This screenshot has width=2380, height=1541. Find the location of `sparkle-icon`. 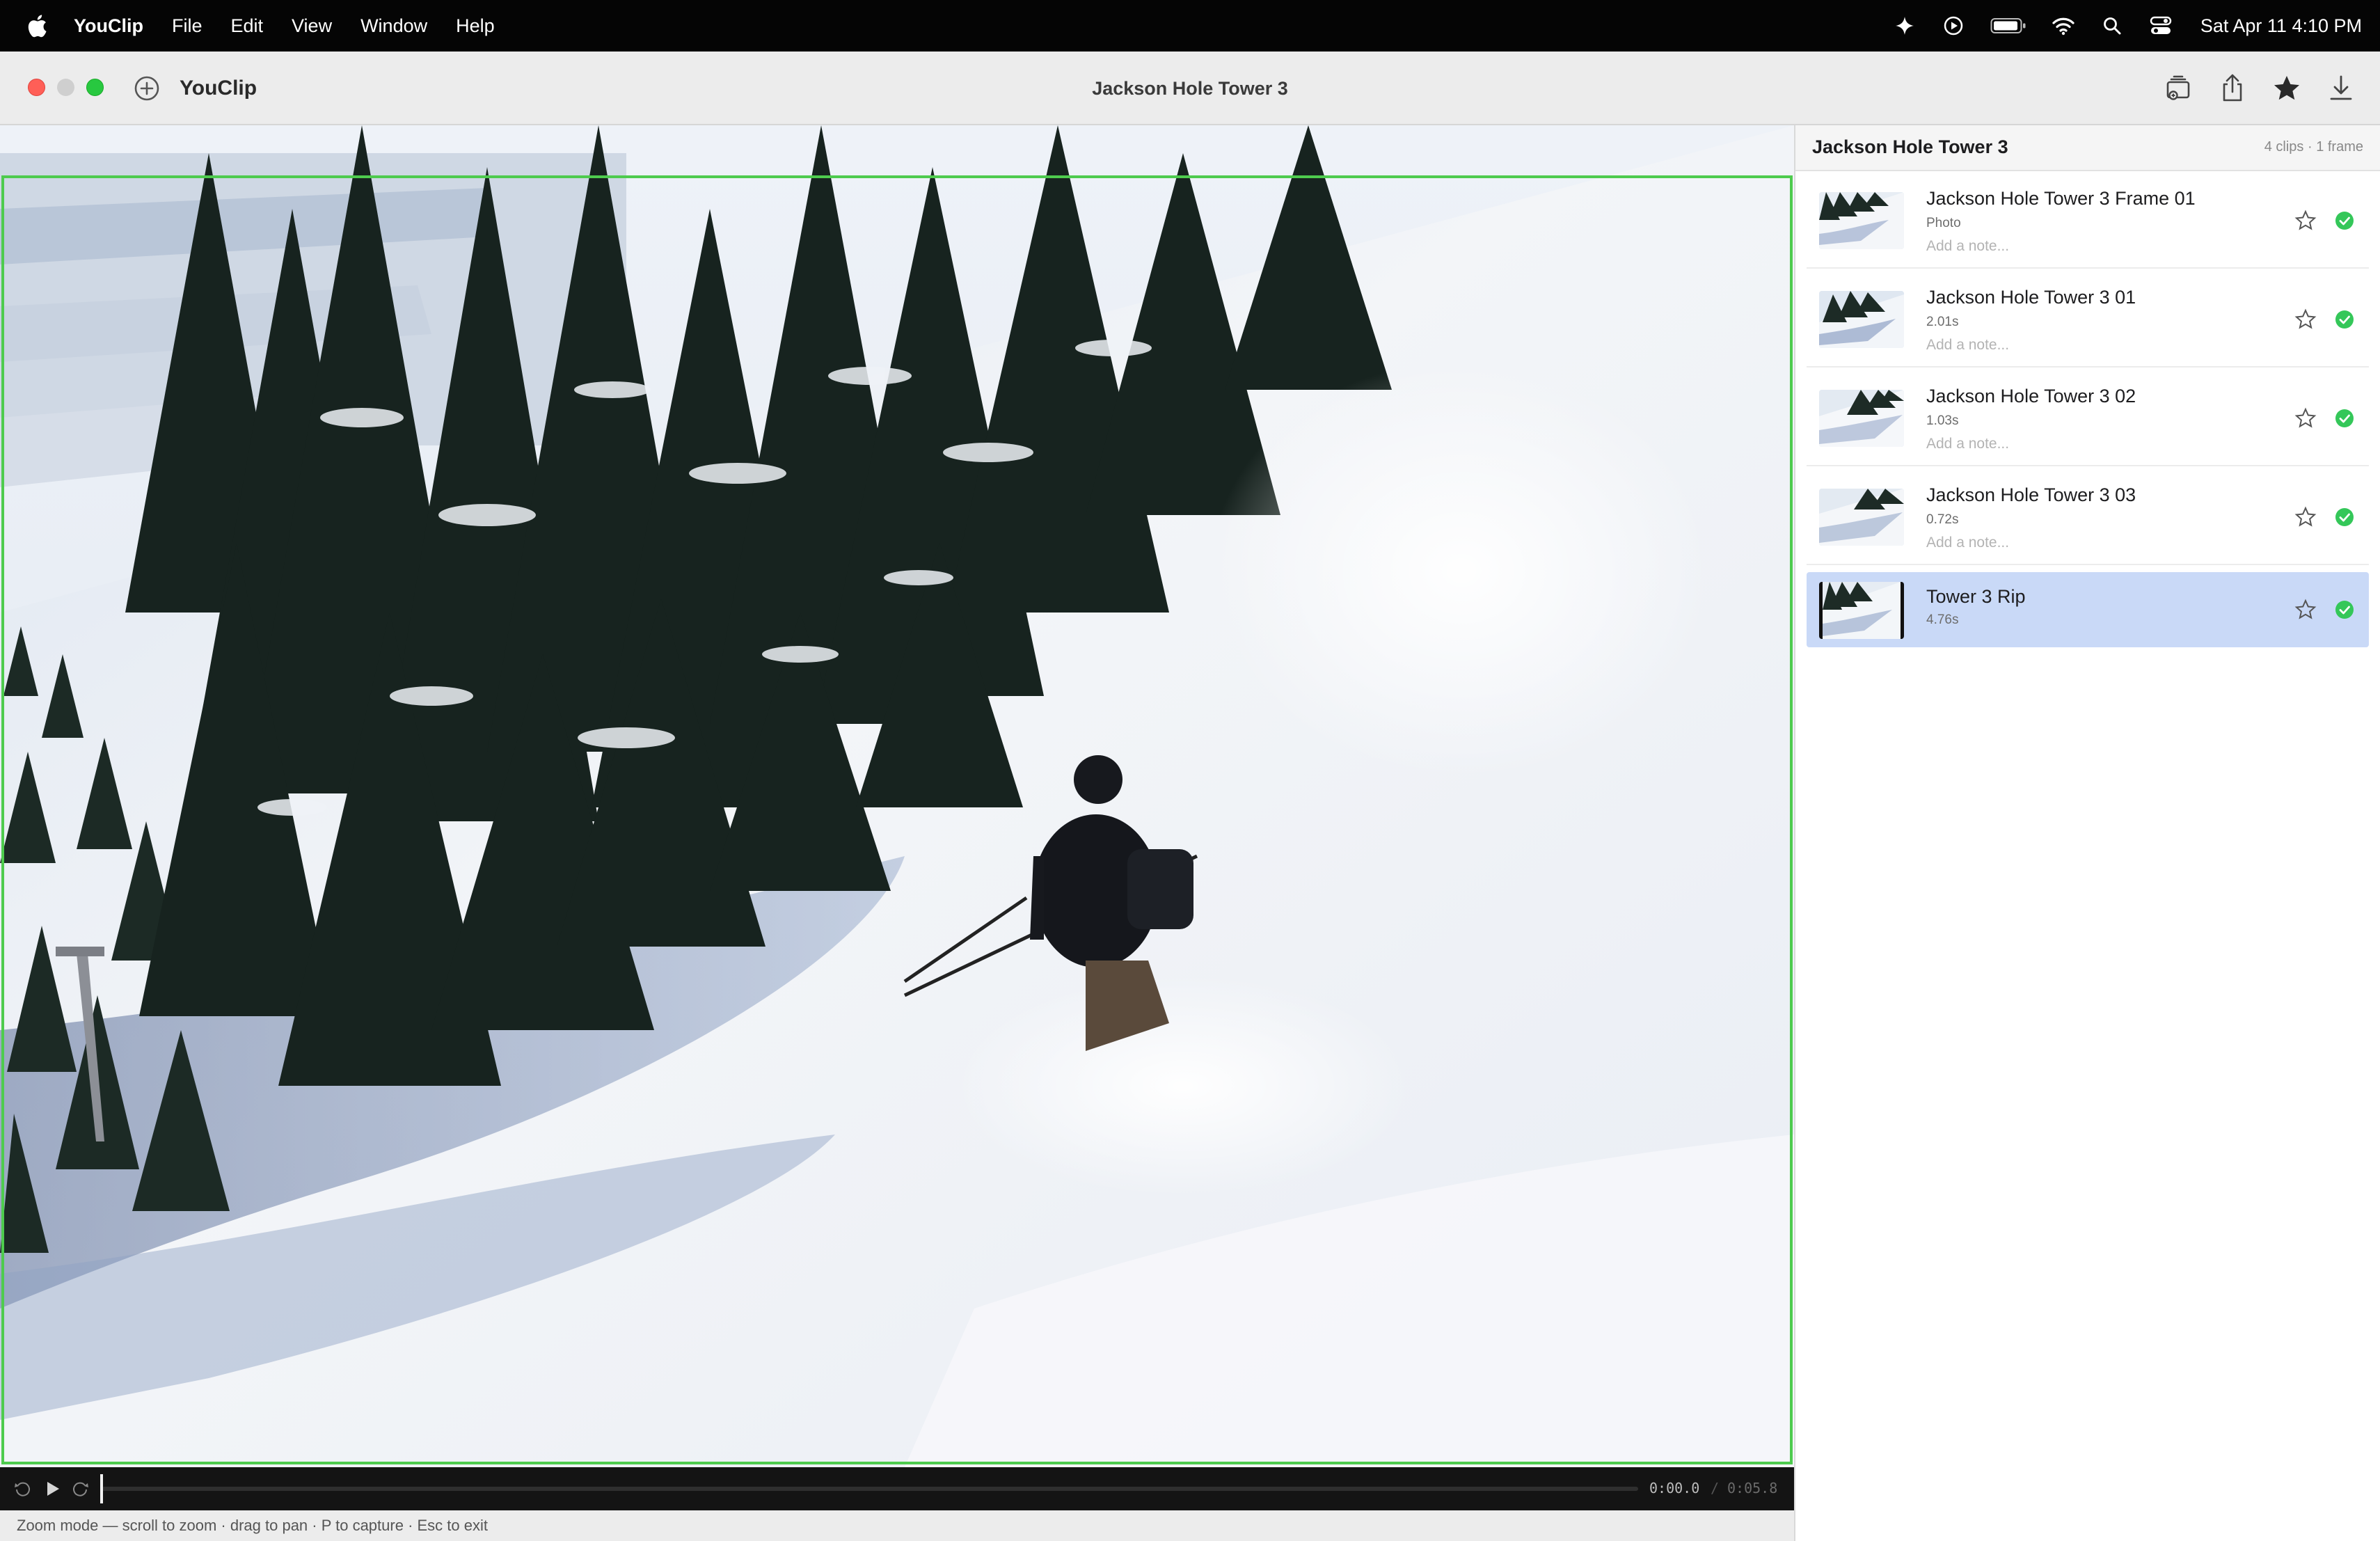

sparkle-icon is located at coordinates (1905, 26).